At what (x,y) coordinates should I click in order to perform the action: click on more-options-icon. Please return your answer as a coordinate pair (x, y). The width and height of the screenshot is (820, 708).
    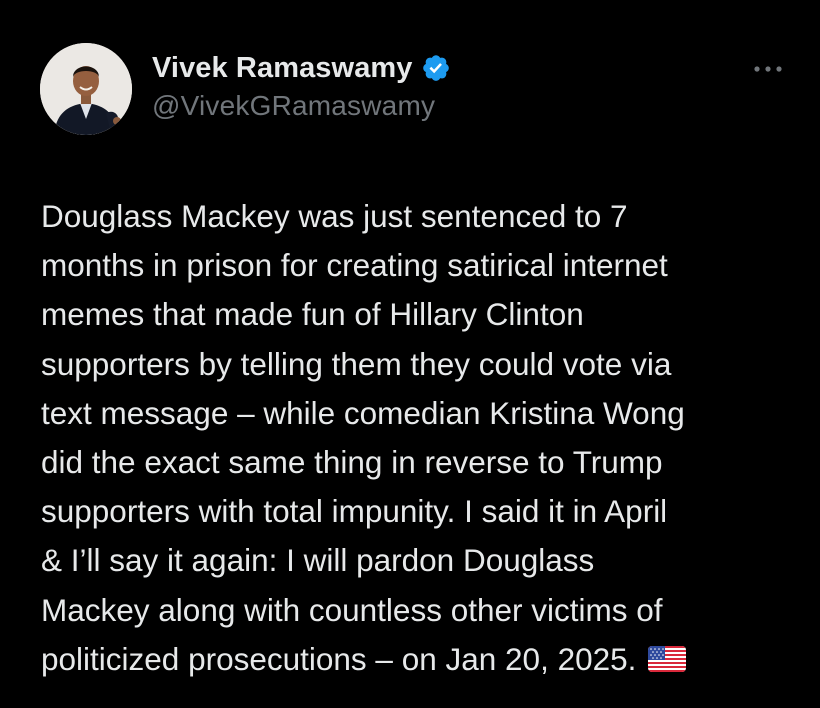
    Looking at the image, I should click on (768, 69).